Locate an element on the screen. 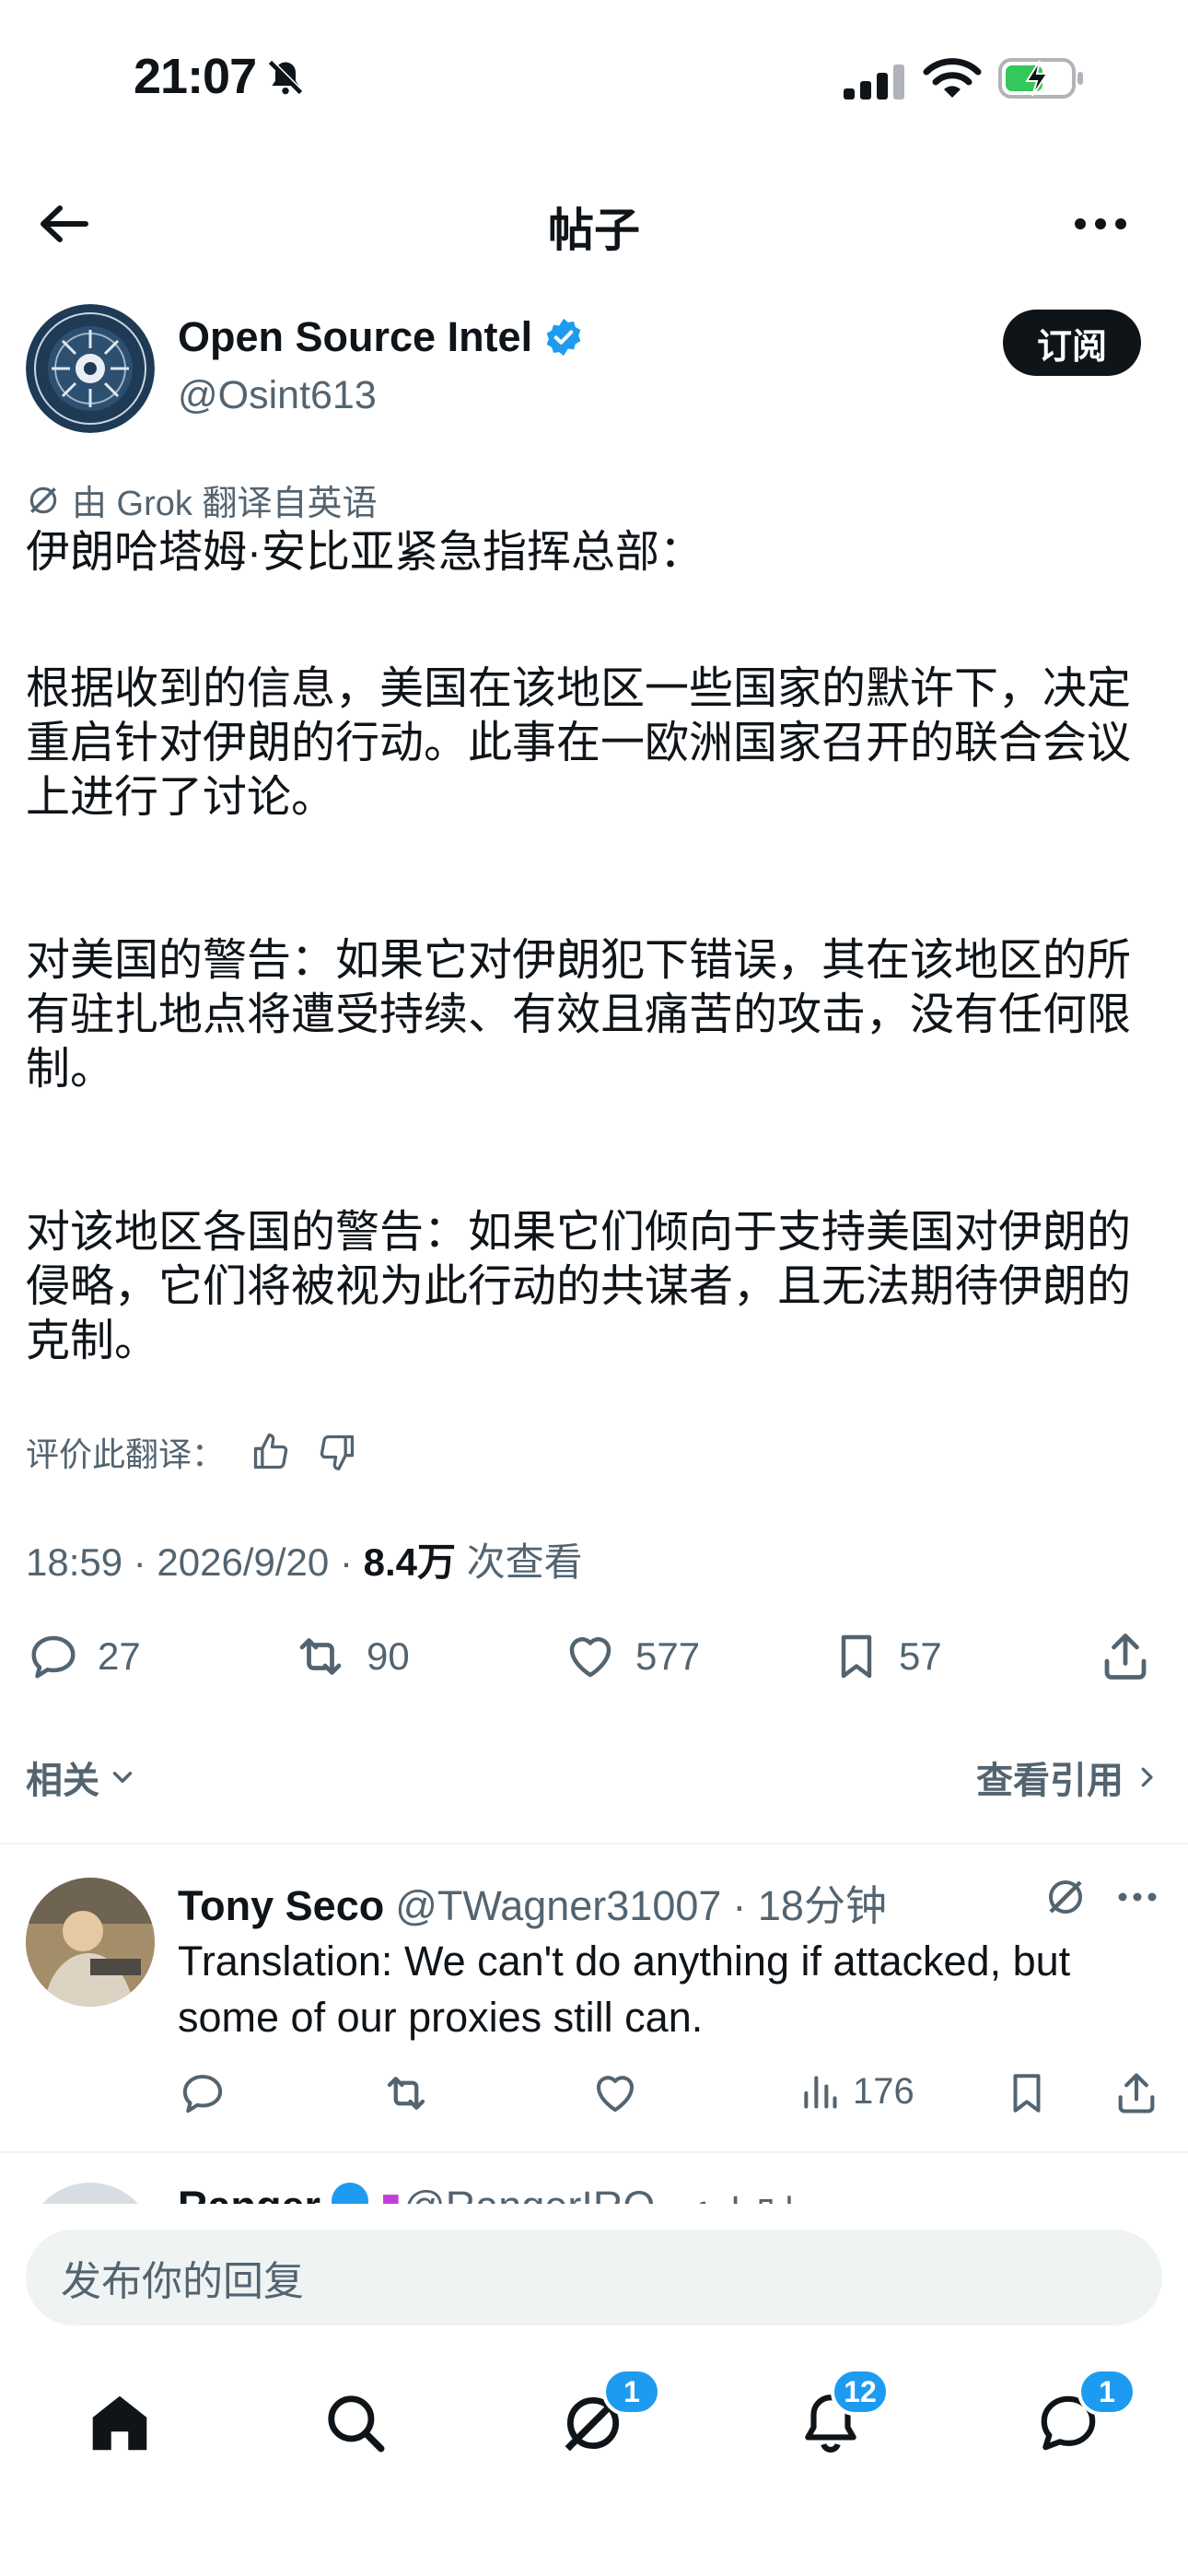  like-action: 577 is located at coordinates (631, 1656).